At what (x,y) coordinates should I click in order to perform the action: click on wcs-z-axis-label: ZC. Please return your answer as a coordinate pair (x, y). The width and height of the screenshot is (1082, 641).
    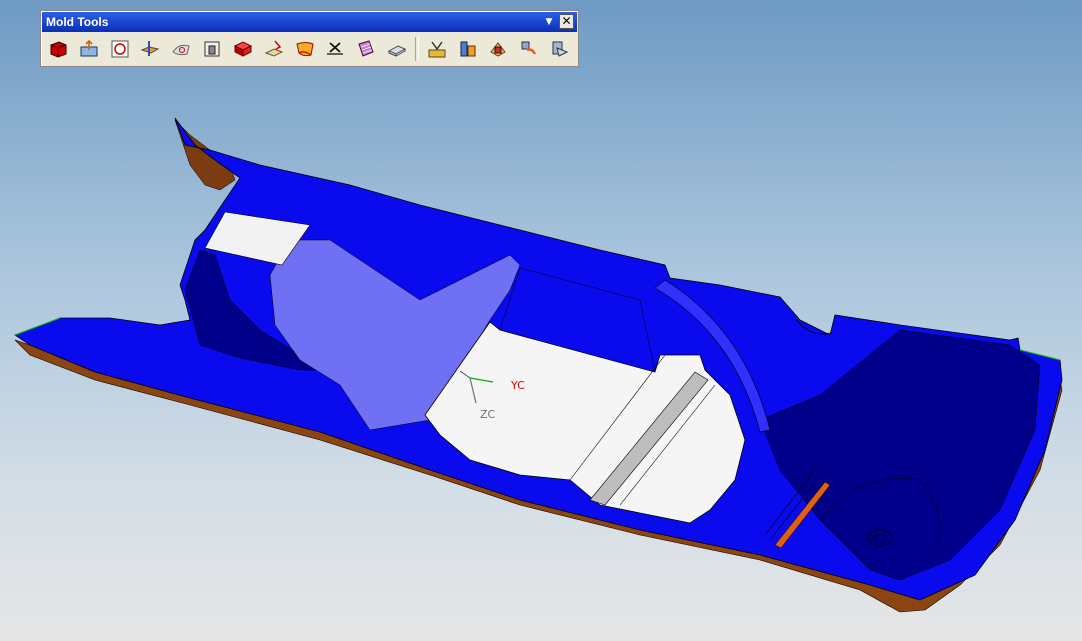
    Looking at the image, I should click on (488, 414).